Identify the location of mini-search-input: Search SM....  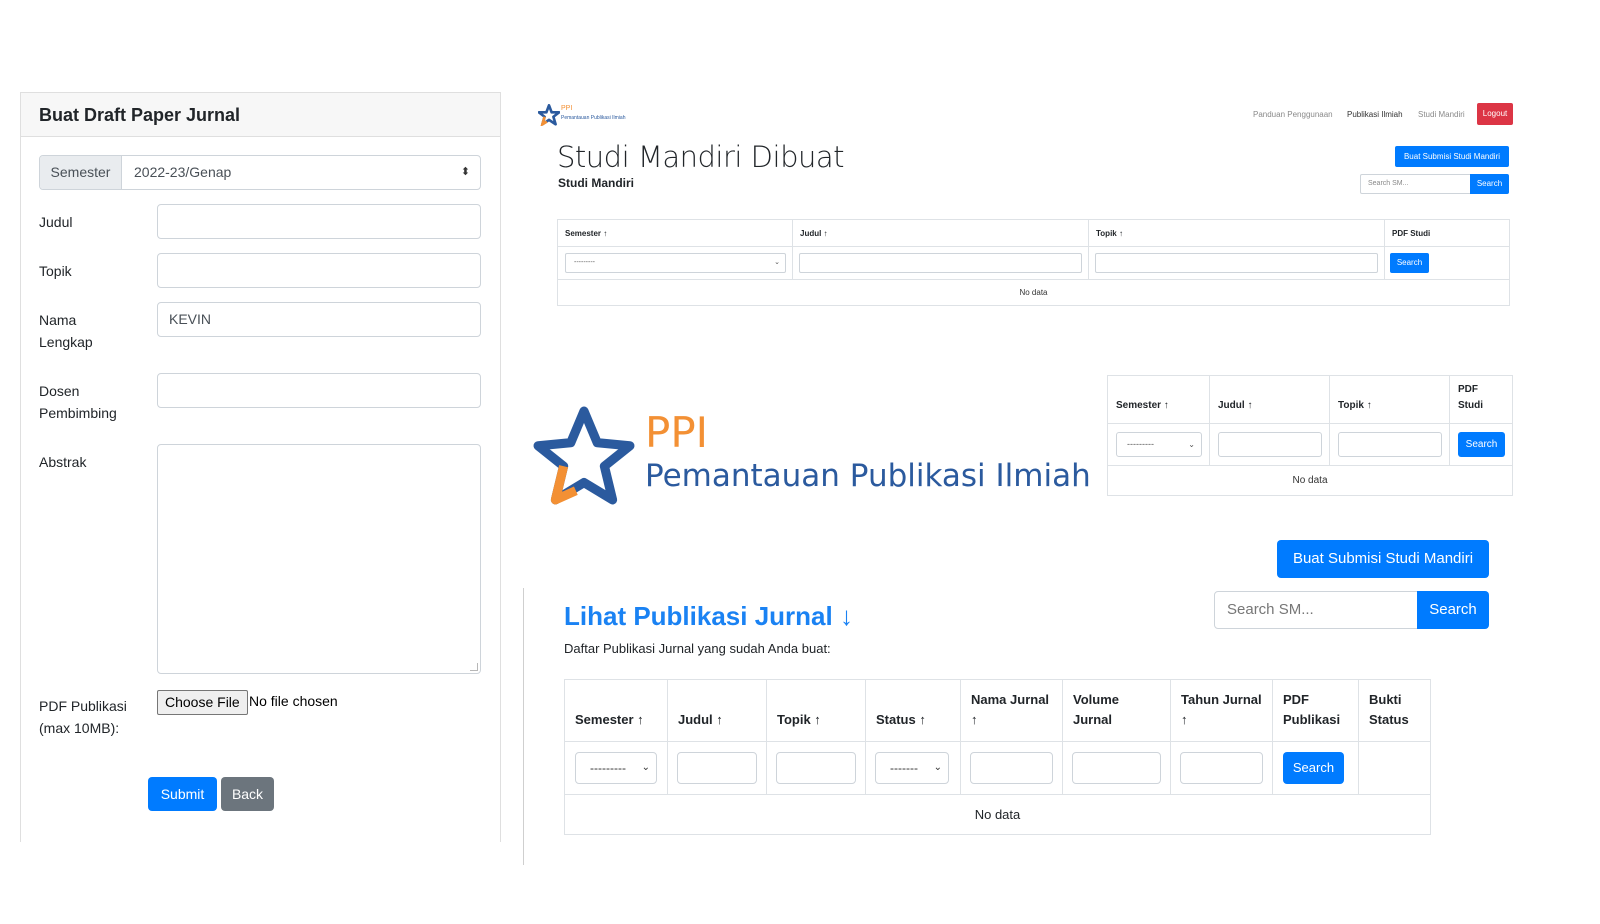
(1416, 184).